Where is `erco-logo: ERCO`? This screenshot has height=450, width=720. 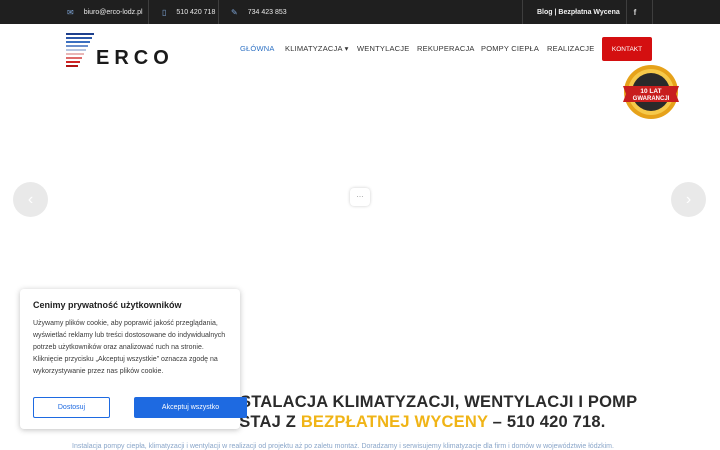
erco-logo: ERCO is located at coordinates (121, 51).